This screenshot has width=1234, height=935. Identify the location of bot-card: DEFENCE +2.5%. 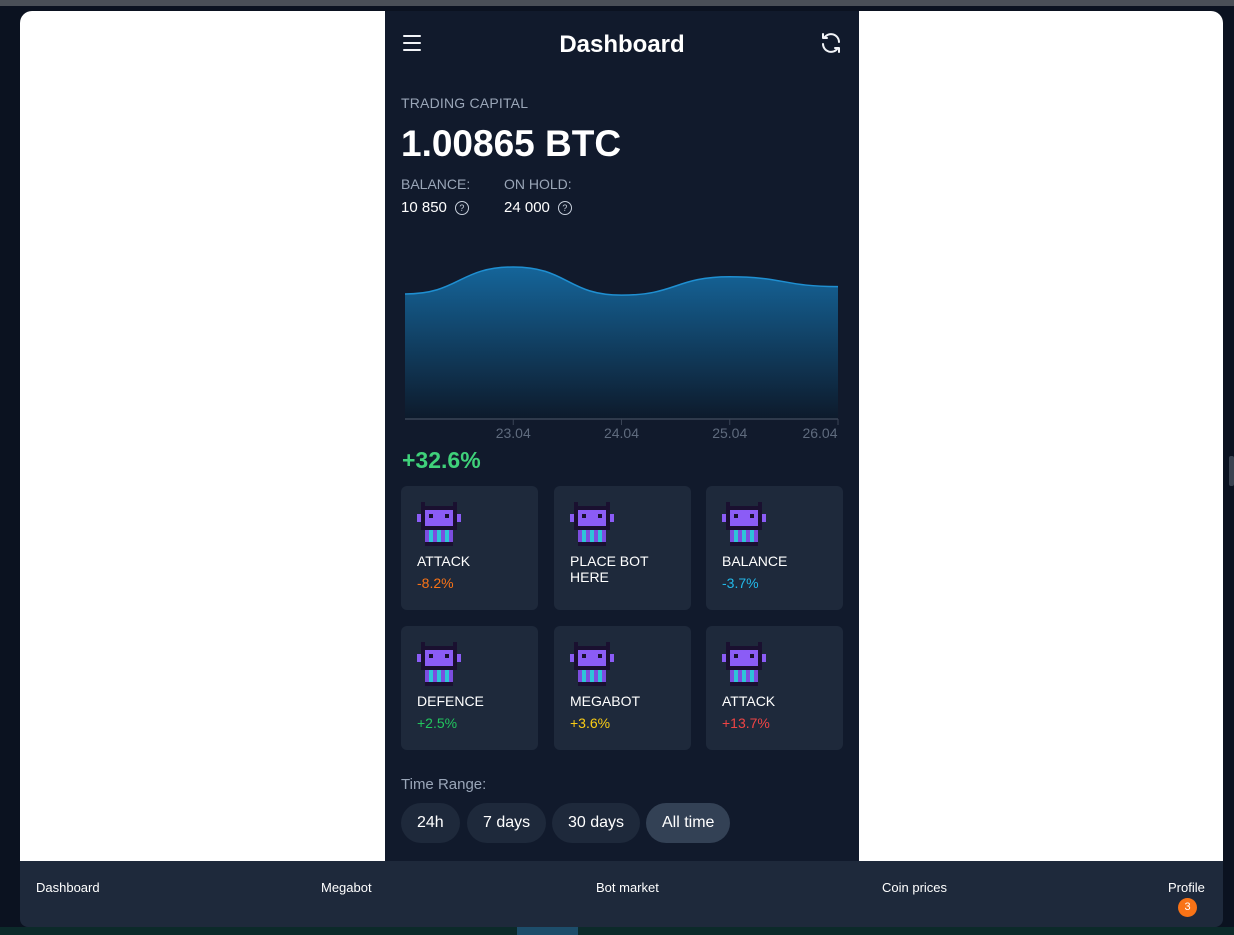
(469, 688).